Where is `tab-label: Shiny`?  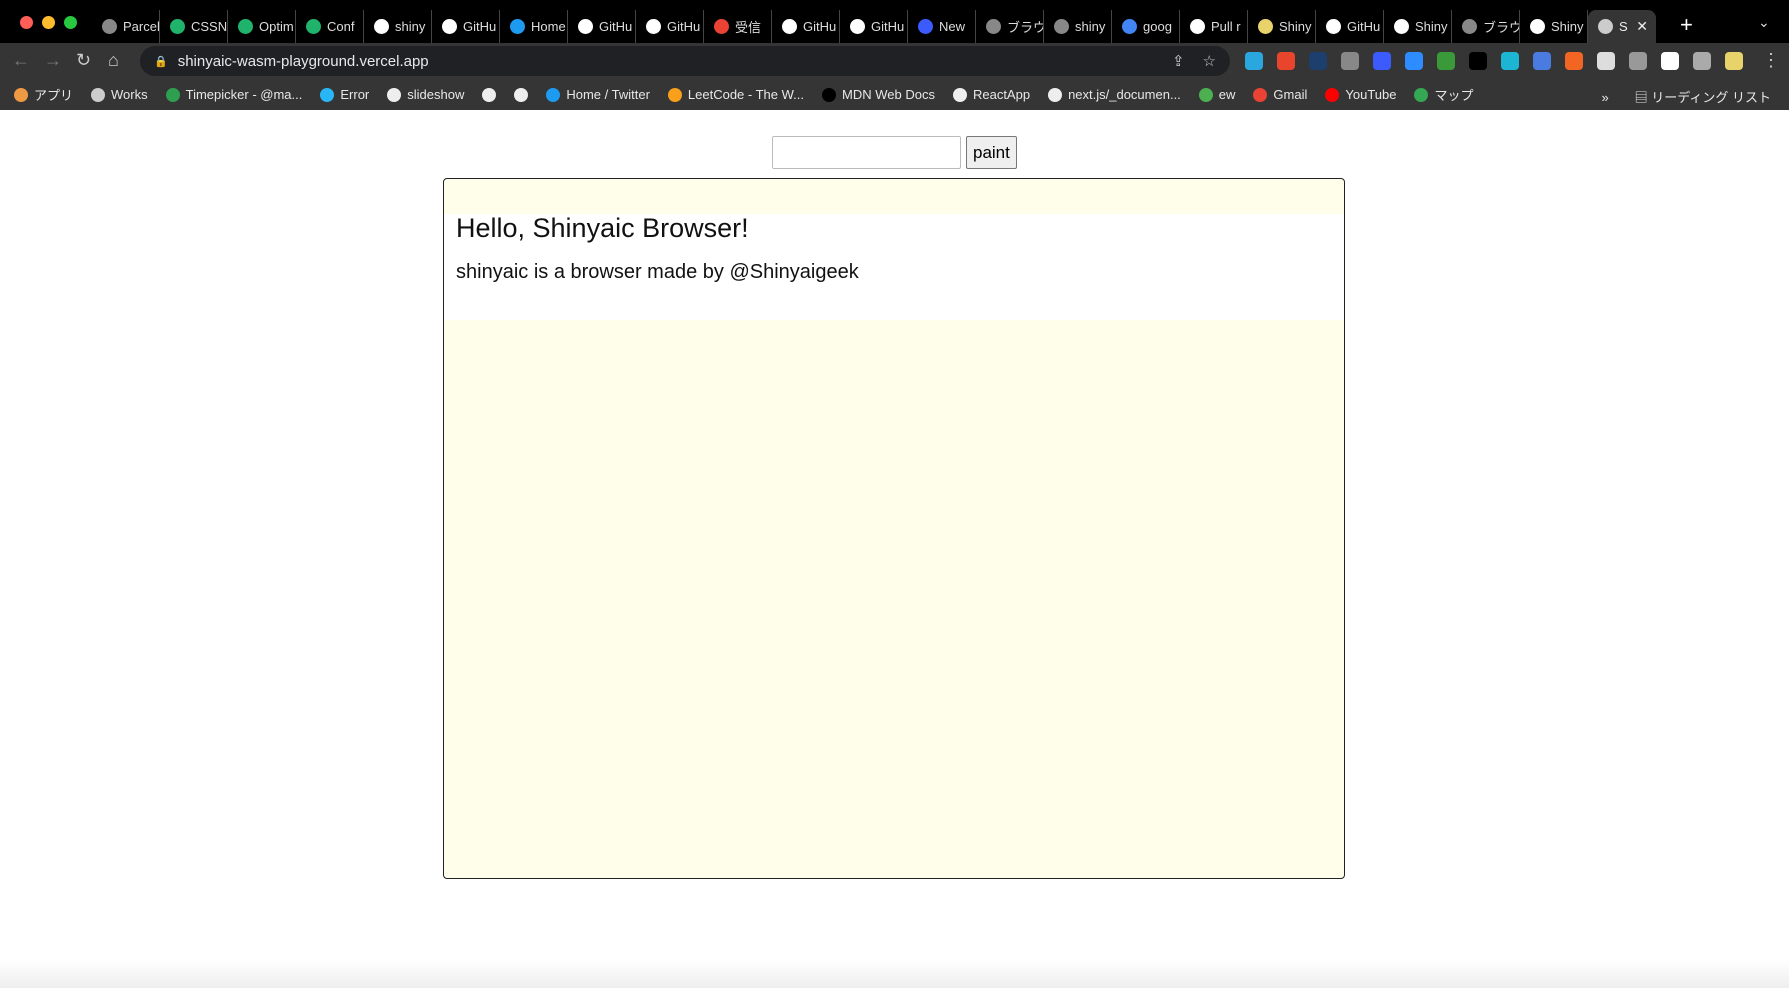
tab-label: Shiny is located at coordinates (1431, 26).